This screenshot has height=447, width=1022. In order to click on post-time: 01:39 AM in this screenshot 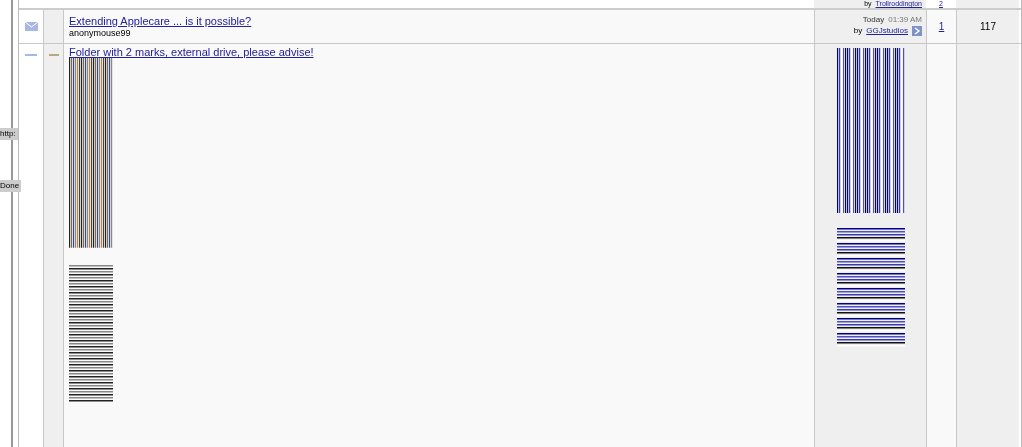, I will do `click(905, 19)`.